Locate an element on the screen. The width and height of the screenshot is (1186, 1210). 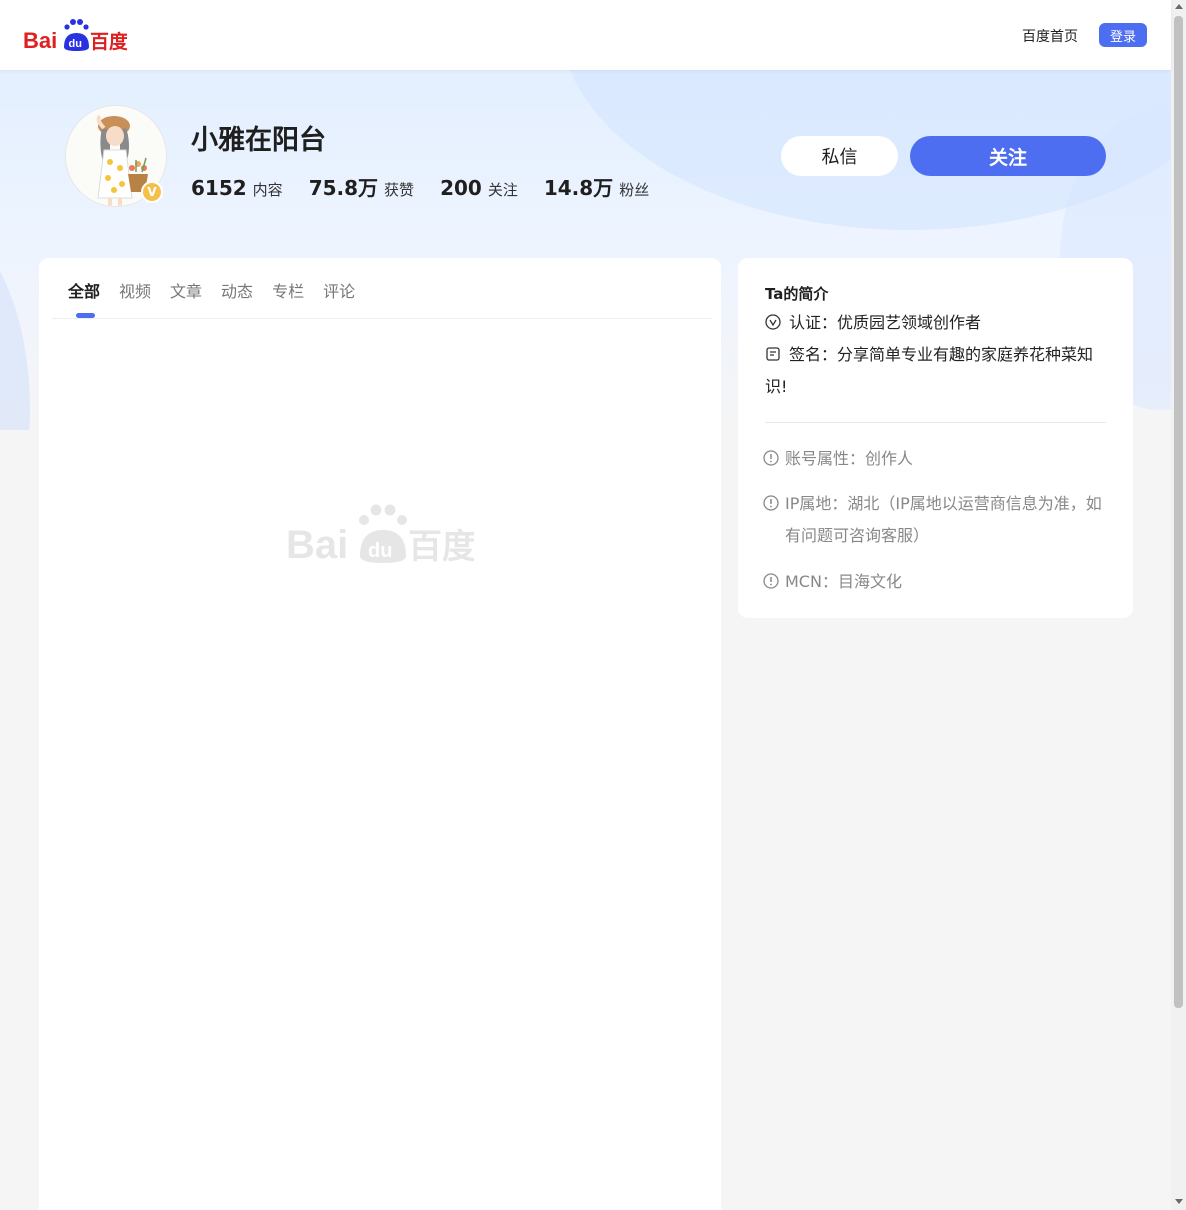
signature-text: 签名：分享简单专业有趣的家庭养花种菜知识! is located at coordinates (929, 370).